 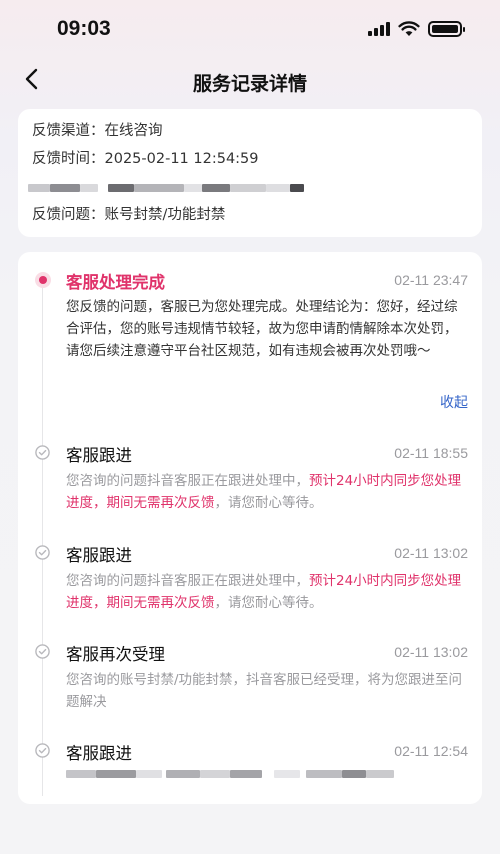 I want to click on feedback-time-row: 反馈时间：2025-02-11 12:54:59, so click(x=250, y=161).